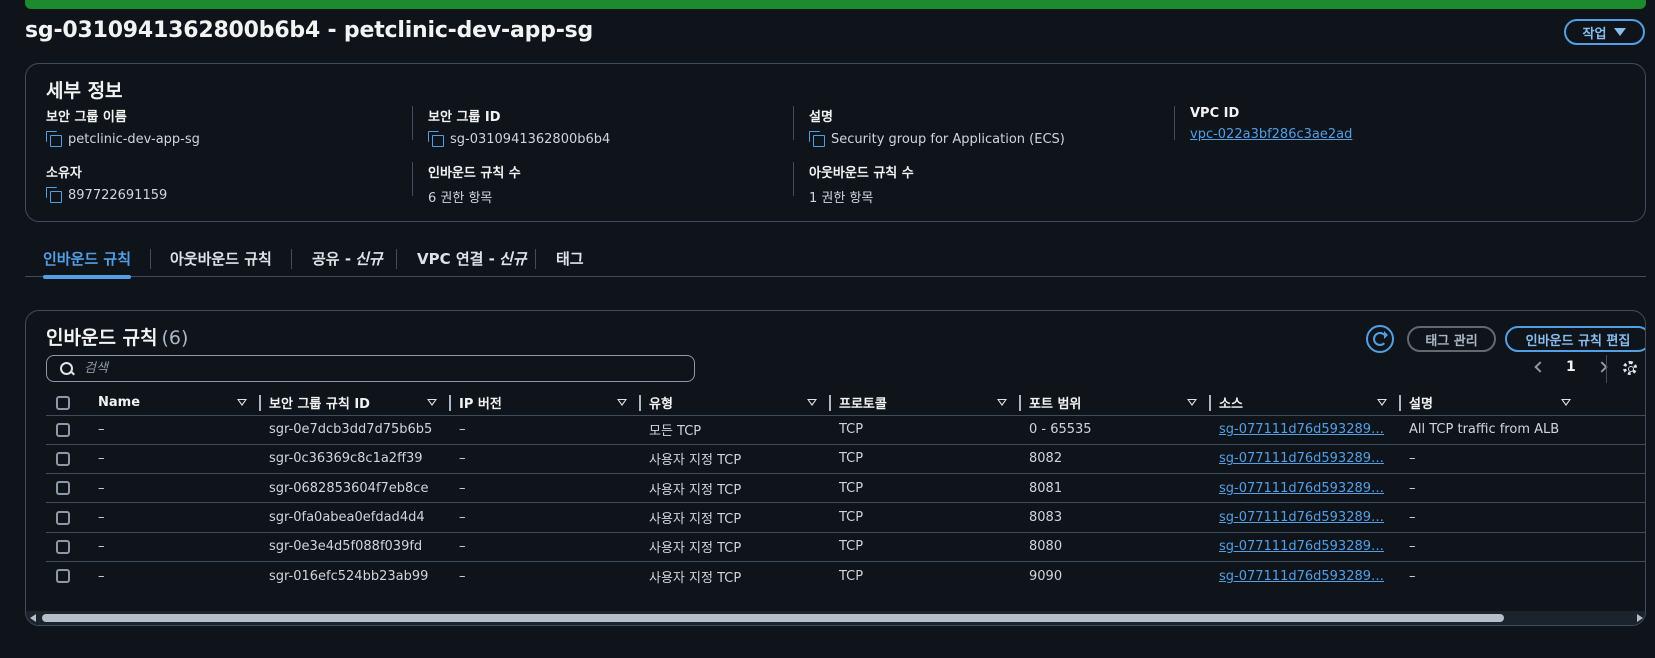 This screenshot has height=658, width=1655. I want to click on cell-rule-id: sgr-0e3e4d5f088f039fd, so click(356, 546).